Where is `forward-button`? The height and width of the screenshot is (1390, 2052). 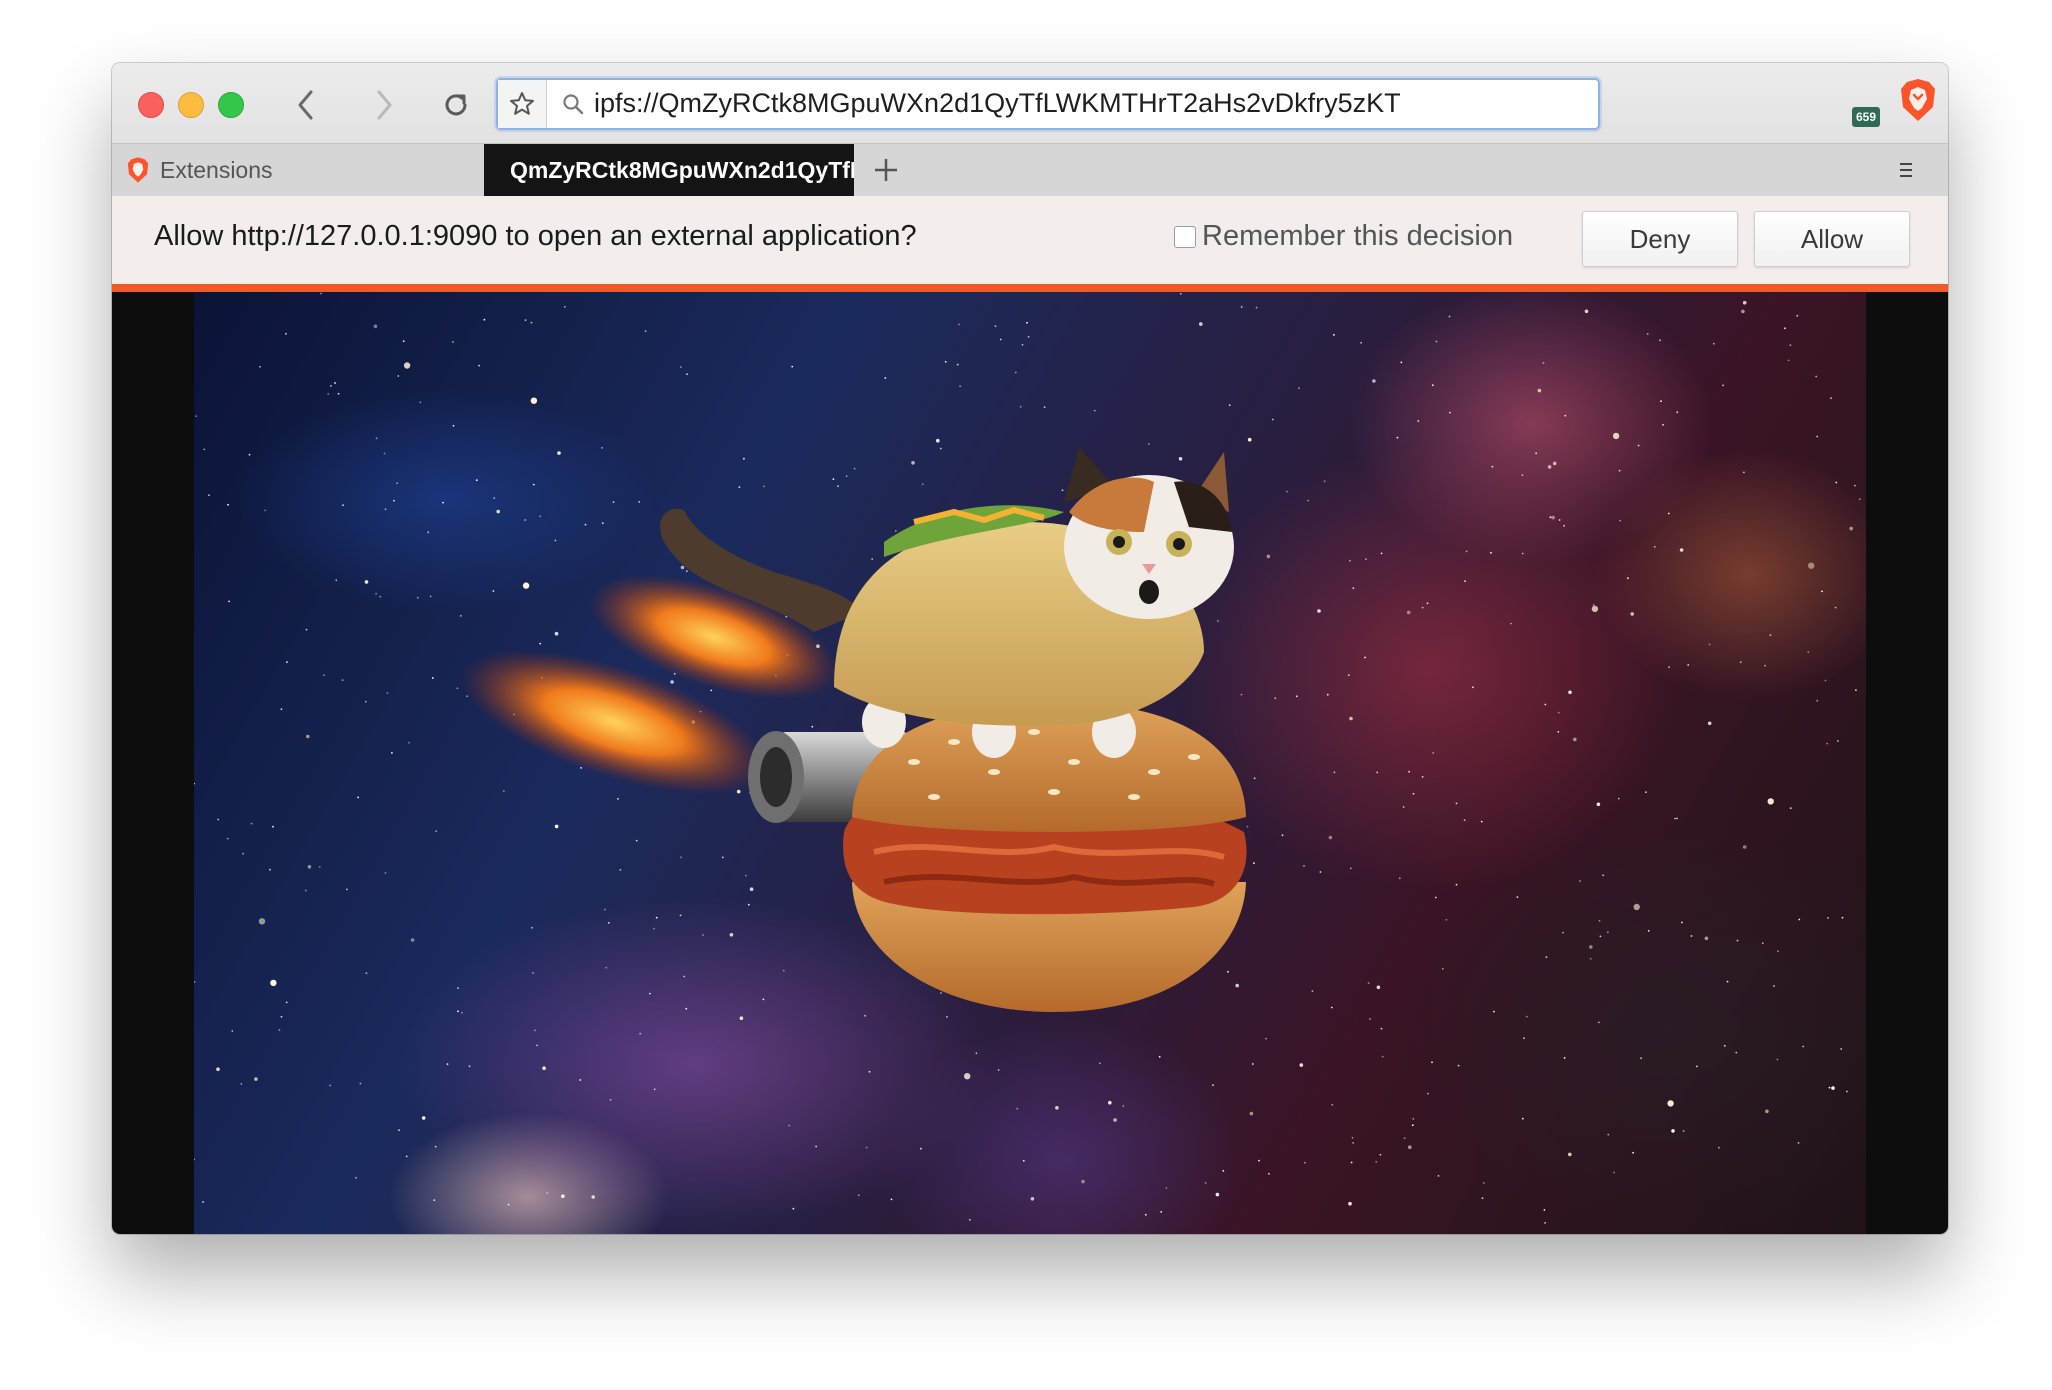
forward-button is located at coordinates (384, 105).